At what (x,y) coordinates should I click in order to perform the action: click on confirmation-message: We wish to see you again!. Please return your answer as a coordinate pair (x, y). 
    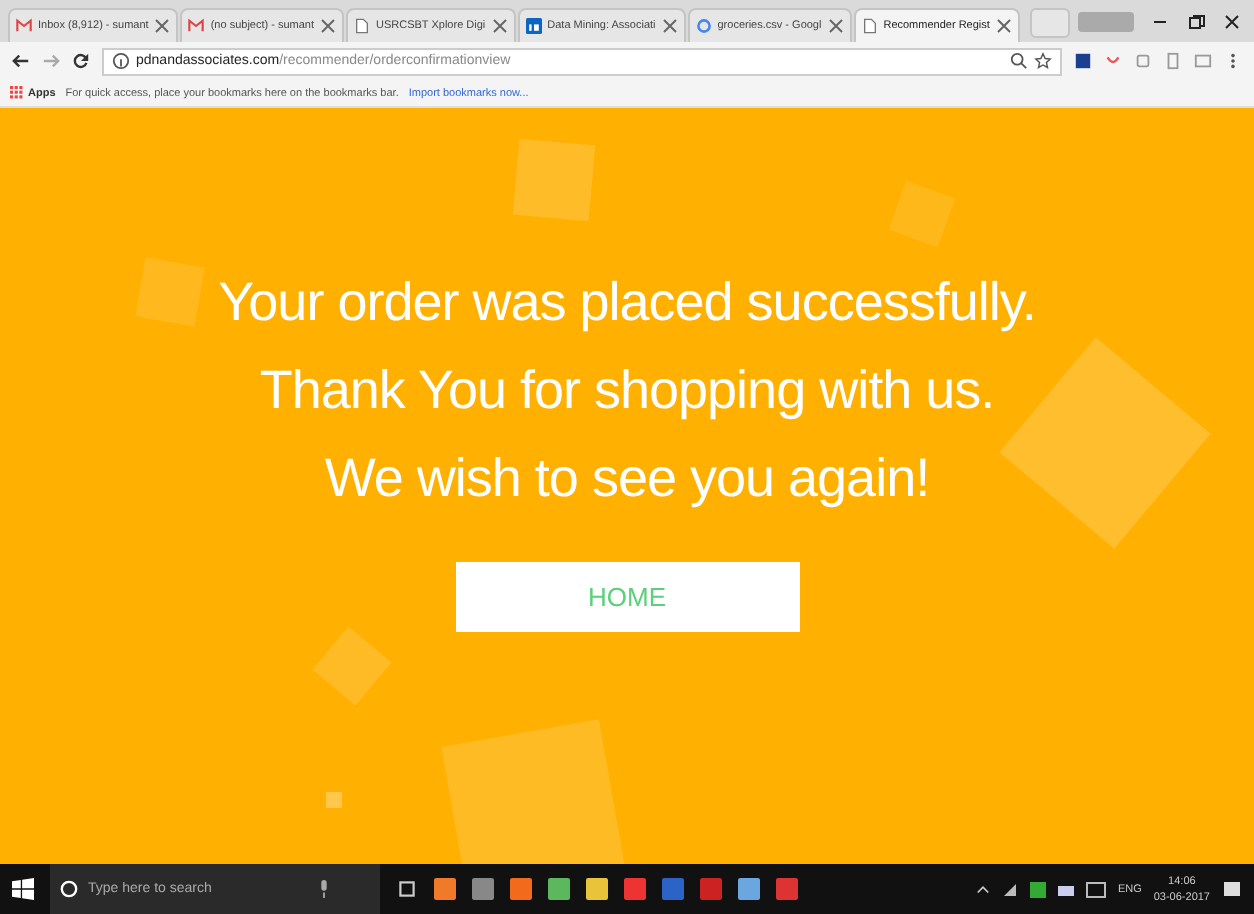
    Looking at the image, I should click on (627, 479).